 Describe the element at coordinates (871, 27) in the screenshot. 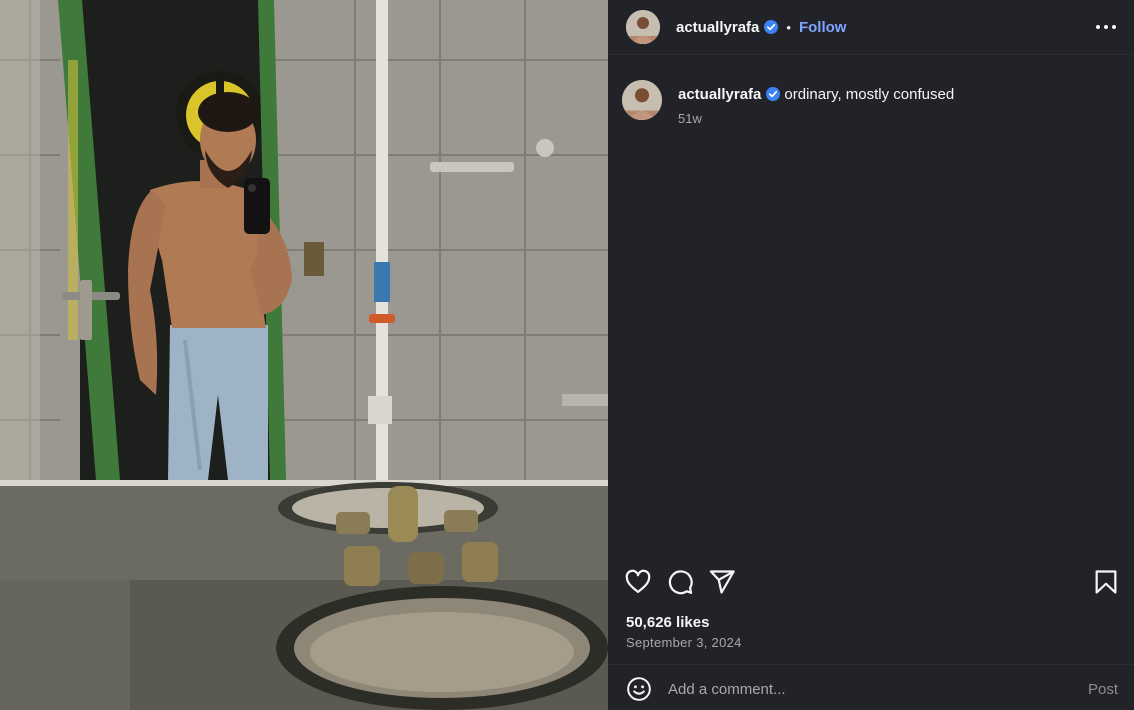

I see `post-header: actuallyrafa • Follow` at that location.